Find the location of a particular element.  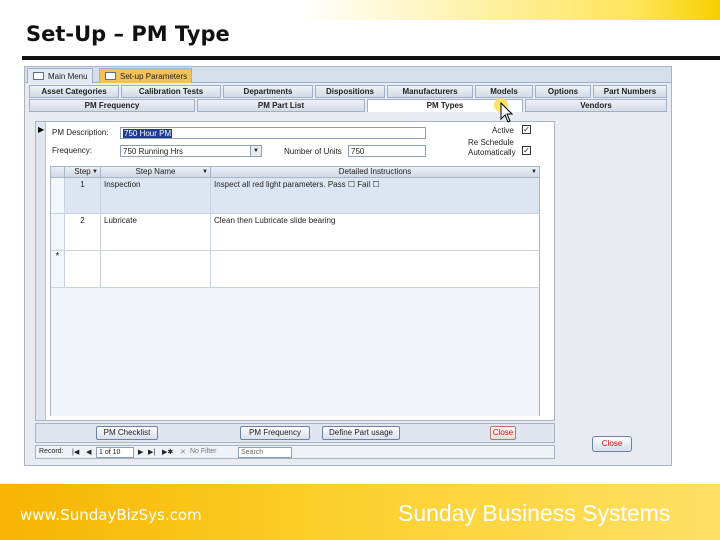

first-record-icon: |◀ is located at coordinates (75, 452).